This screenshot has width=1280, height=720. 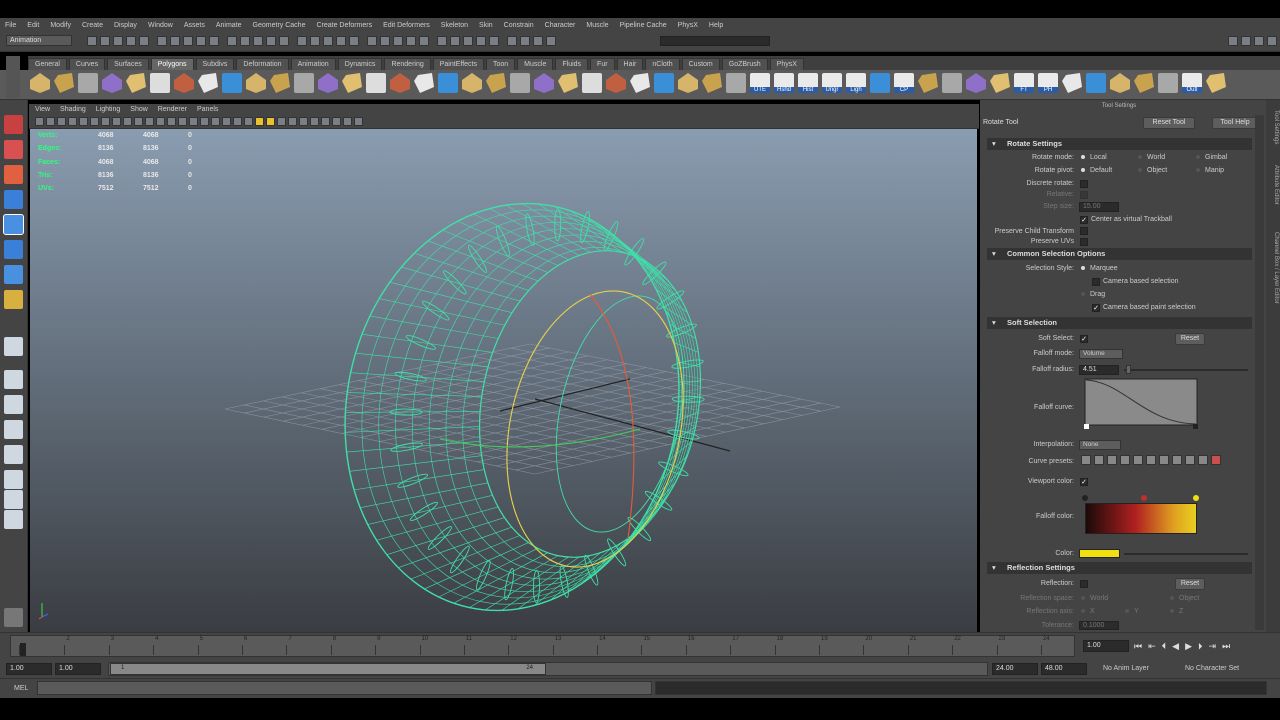 I want to click on reflection-reset-button: Reset, so click(x=1190, y=584).